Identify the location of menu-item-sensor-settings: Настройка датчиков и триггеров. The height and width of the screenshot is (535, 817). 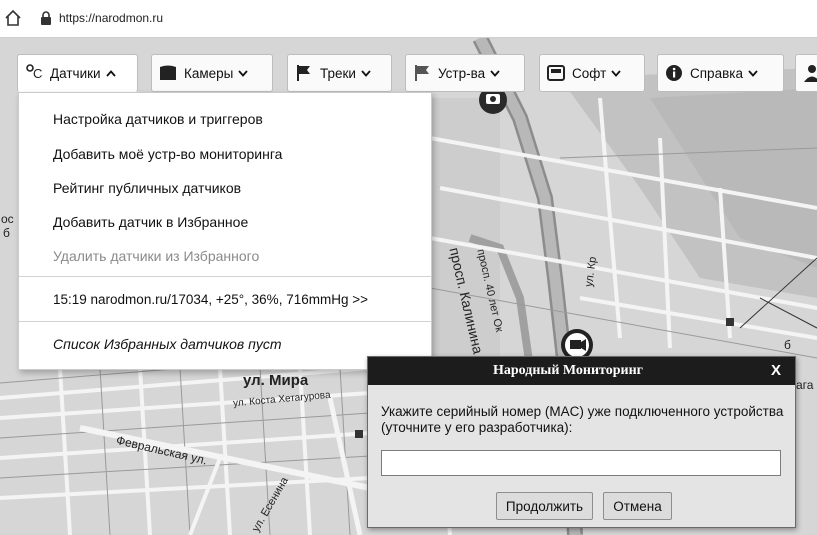
(158, 119).